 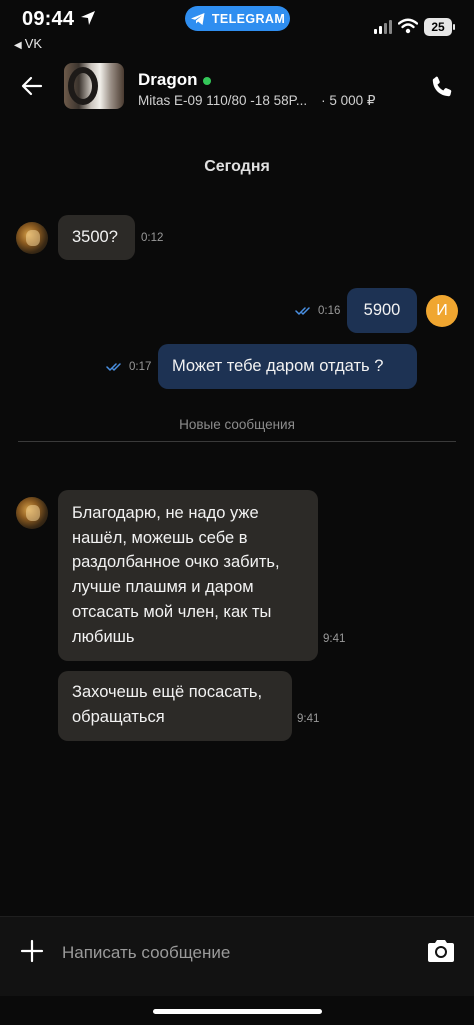 I want to click on message-bubble-outgoing: 5900, so click(x=382, y=310).